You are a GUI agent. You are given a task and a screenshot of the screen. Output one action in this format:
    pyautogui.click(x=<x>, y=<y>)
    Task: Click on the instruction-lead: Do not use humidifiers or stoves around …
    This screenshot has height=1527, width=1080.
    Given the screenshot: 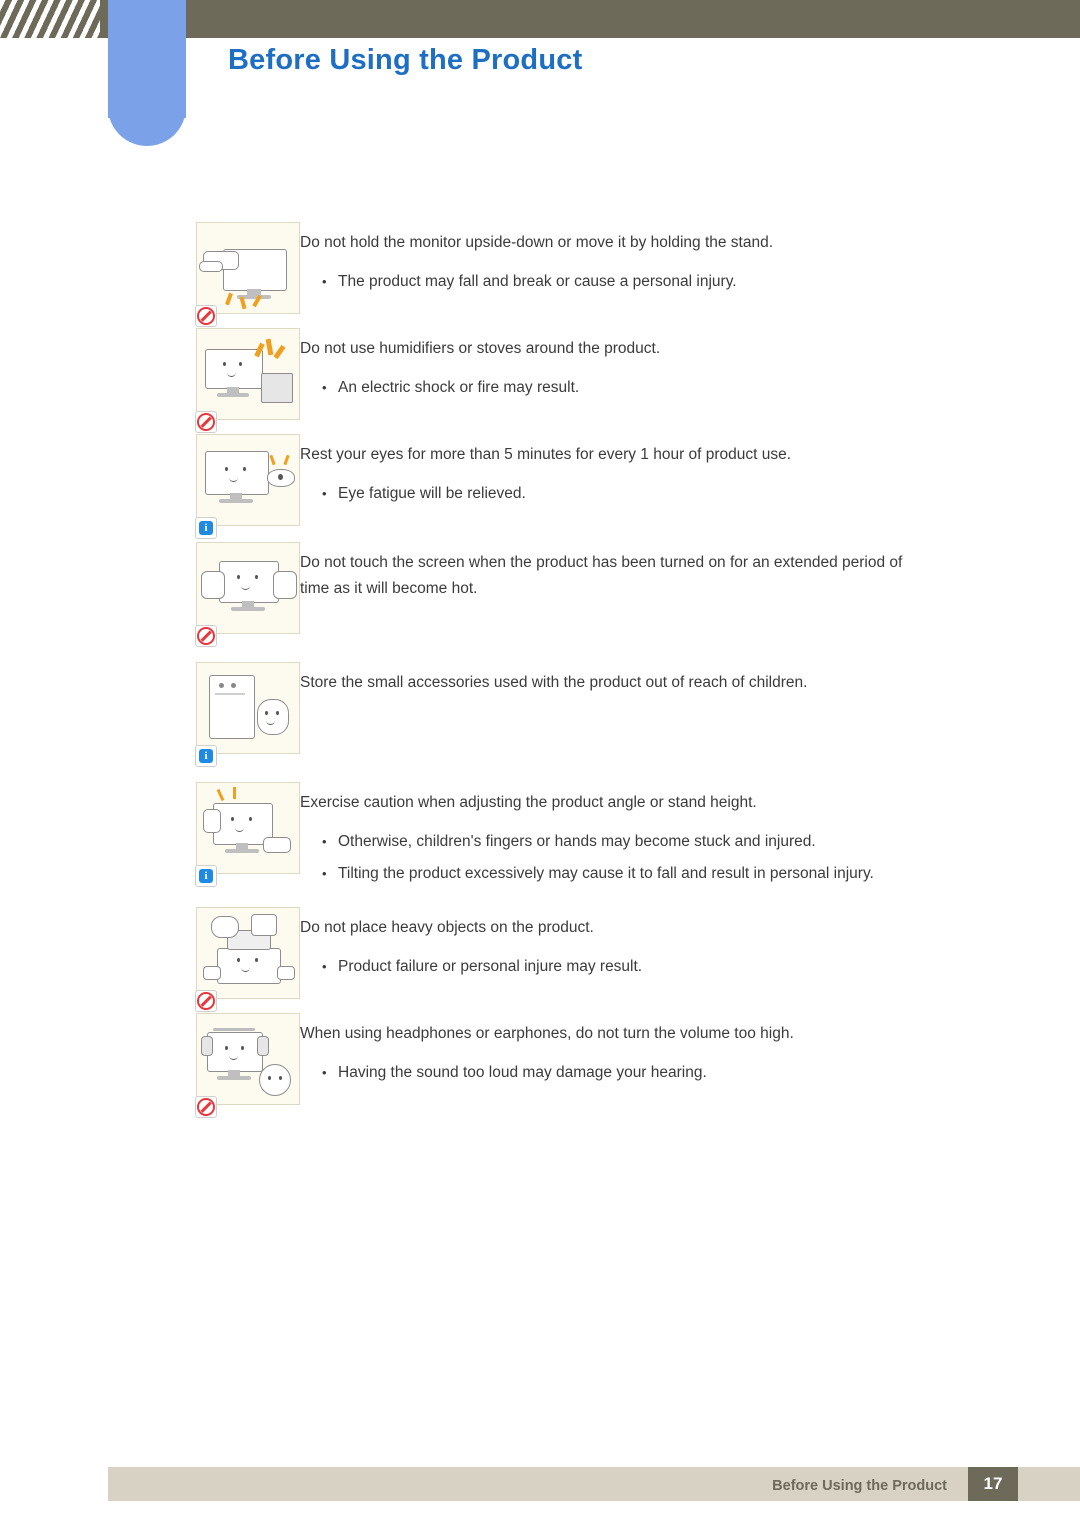 What is the action you would take?
    pyautogui.click(x=480, y=348)
    